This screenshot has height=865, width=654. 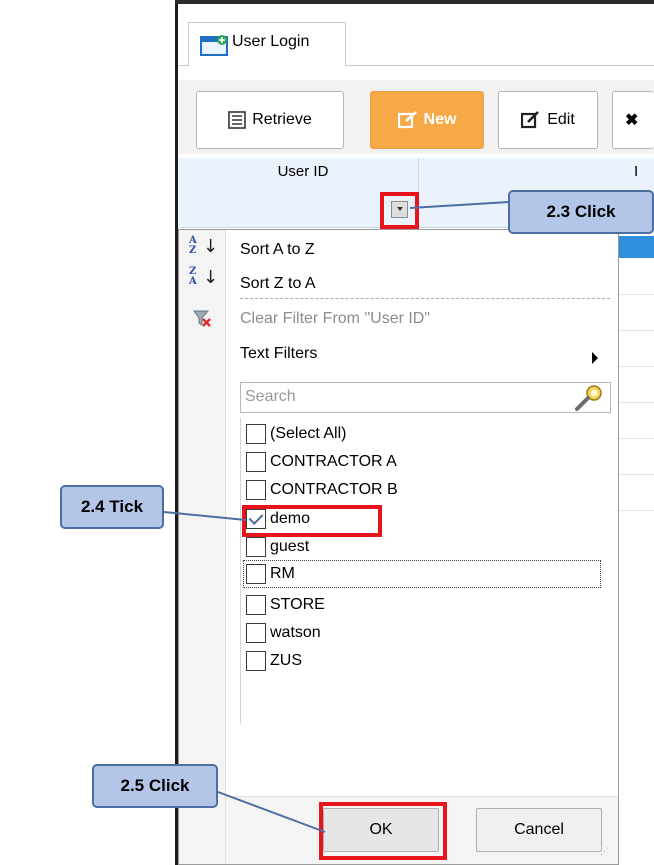 I want to click on sort-descending-icon: Z A ↓, so click(x=204, y=277).